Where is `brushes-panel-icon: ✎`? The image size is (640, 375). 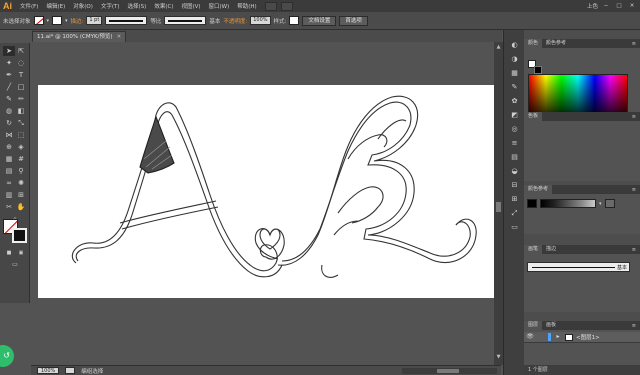 brushes-panel-icon: ✎ is located at coordinates (514, 87).